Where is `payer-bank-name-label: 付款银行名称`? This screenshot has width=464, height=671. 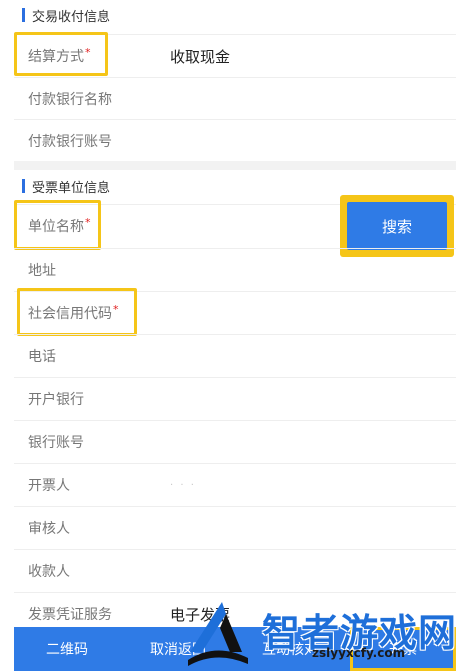
payer-bank-name-label: 付款银行名称 is located at coordinates (70, 100).